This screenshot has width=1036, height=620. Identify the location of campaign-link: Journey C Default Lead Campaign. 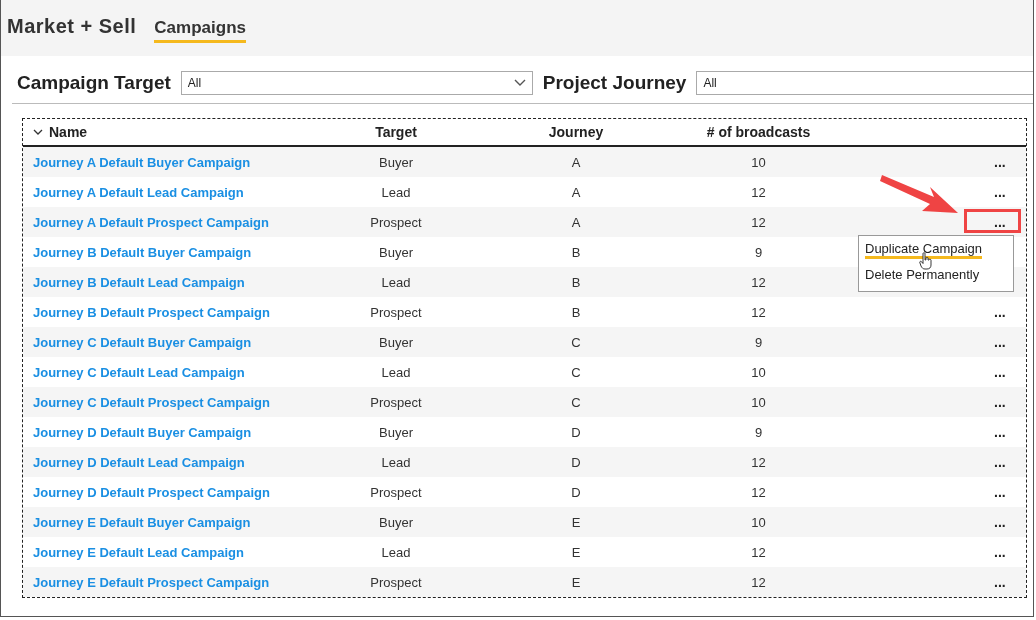
(139, 372).